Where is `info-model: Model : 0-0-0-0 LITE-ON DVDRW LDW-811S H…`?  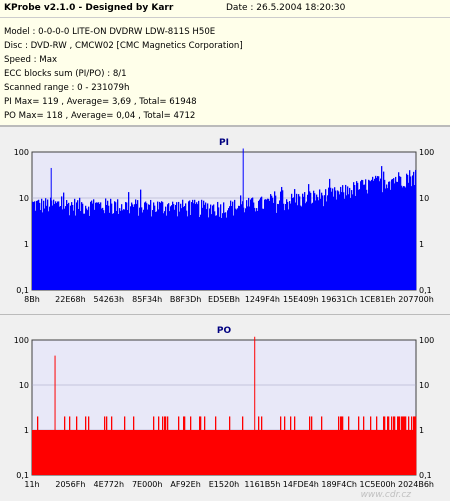 info-model: Model : 0-0-0-0 LITE-ON DVDRW LDW-811S H… is located at coordinates (110, 32).